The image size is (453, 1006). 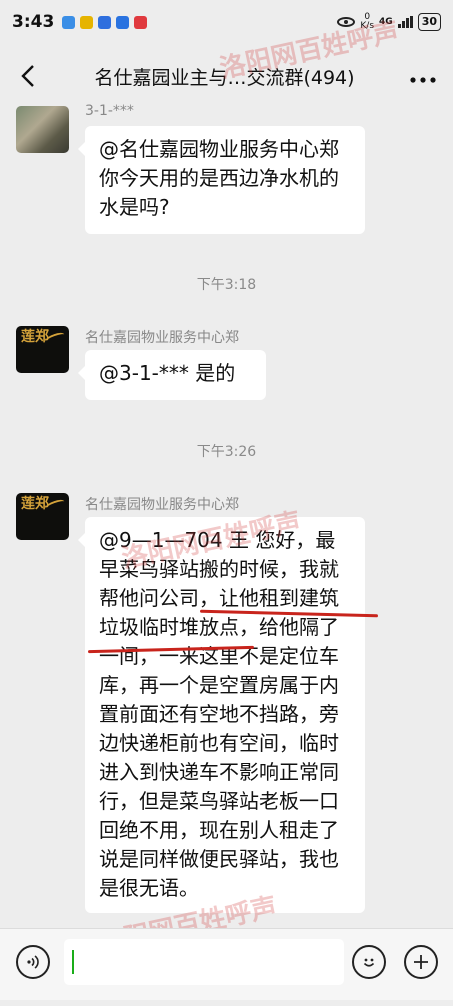 What do you see at coordinates (429, 22) in the screenshot?
I see `battery-icon: 30` at bounding box center [429, 22].